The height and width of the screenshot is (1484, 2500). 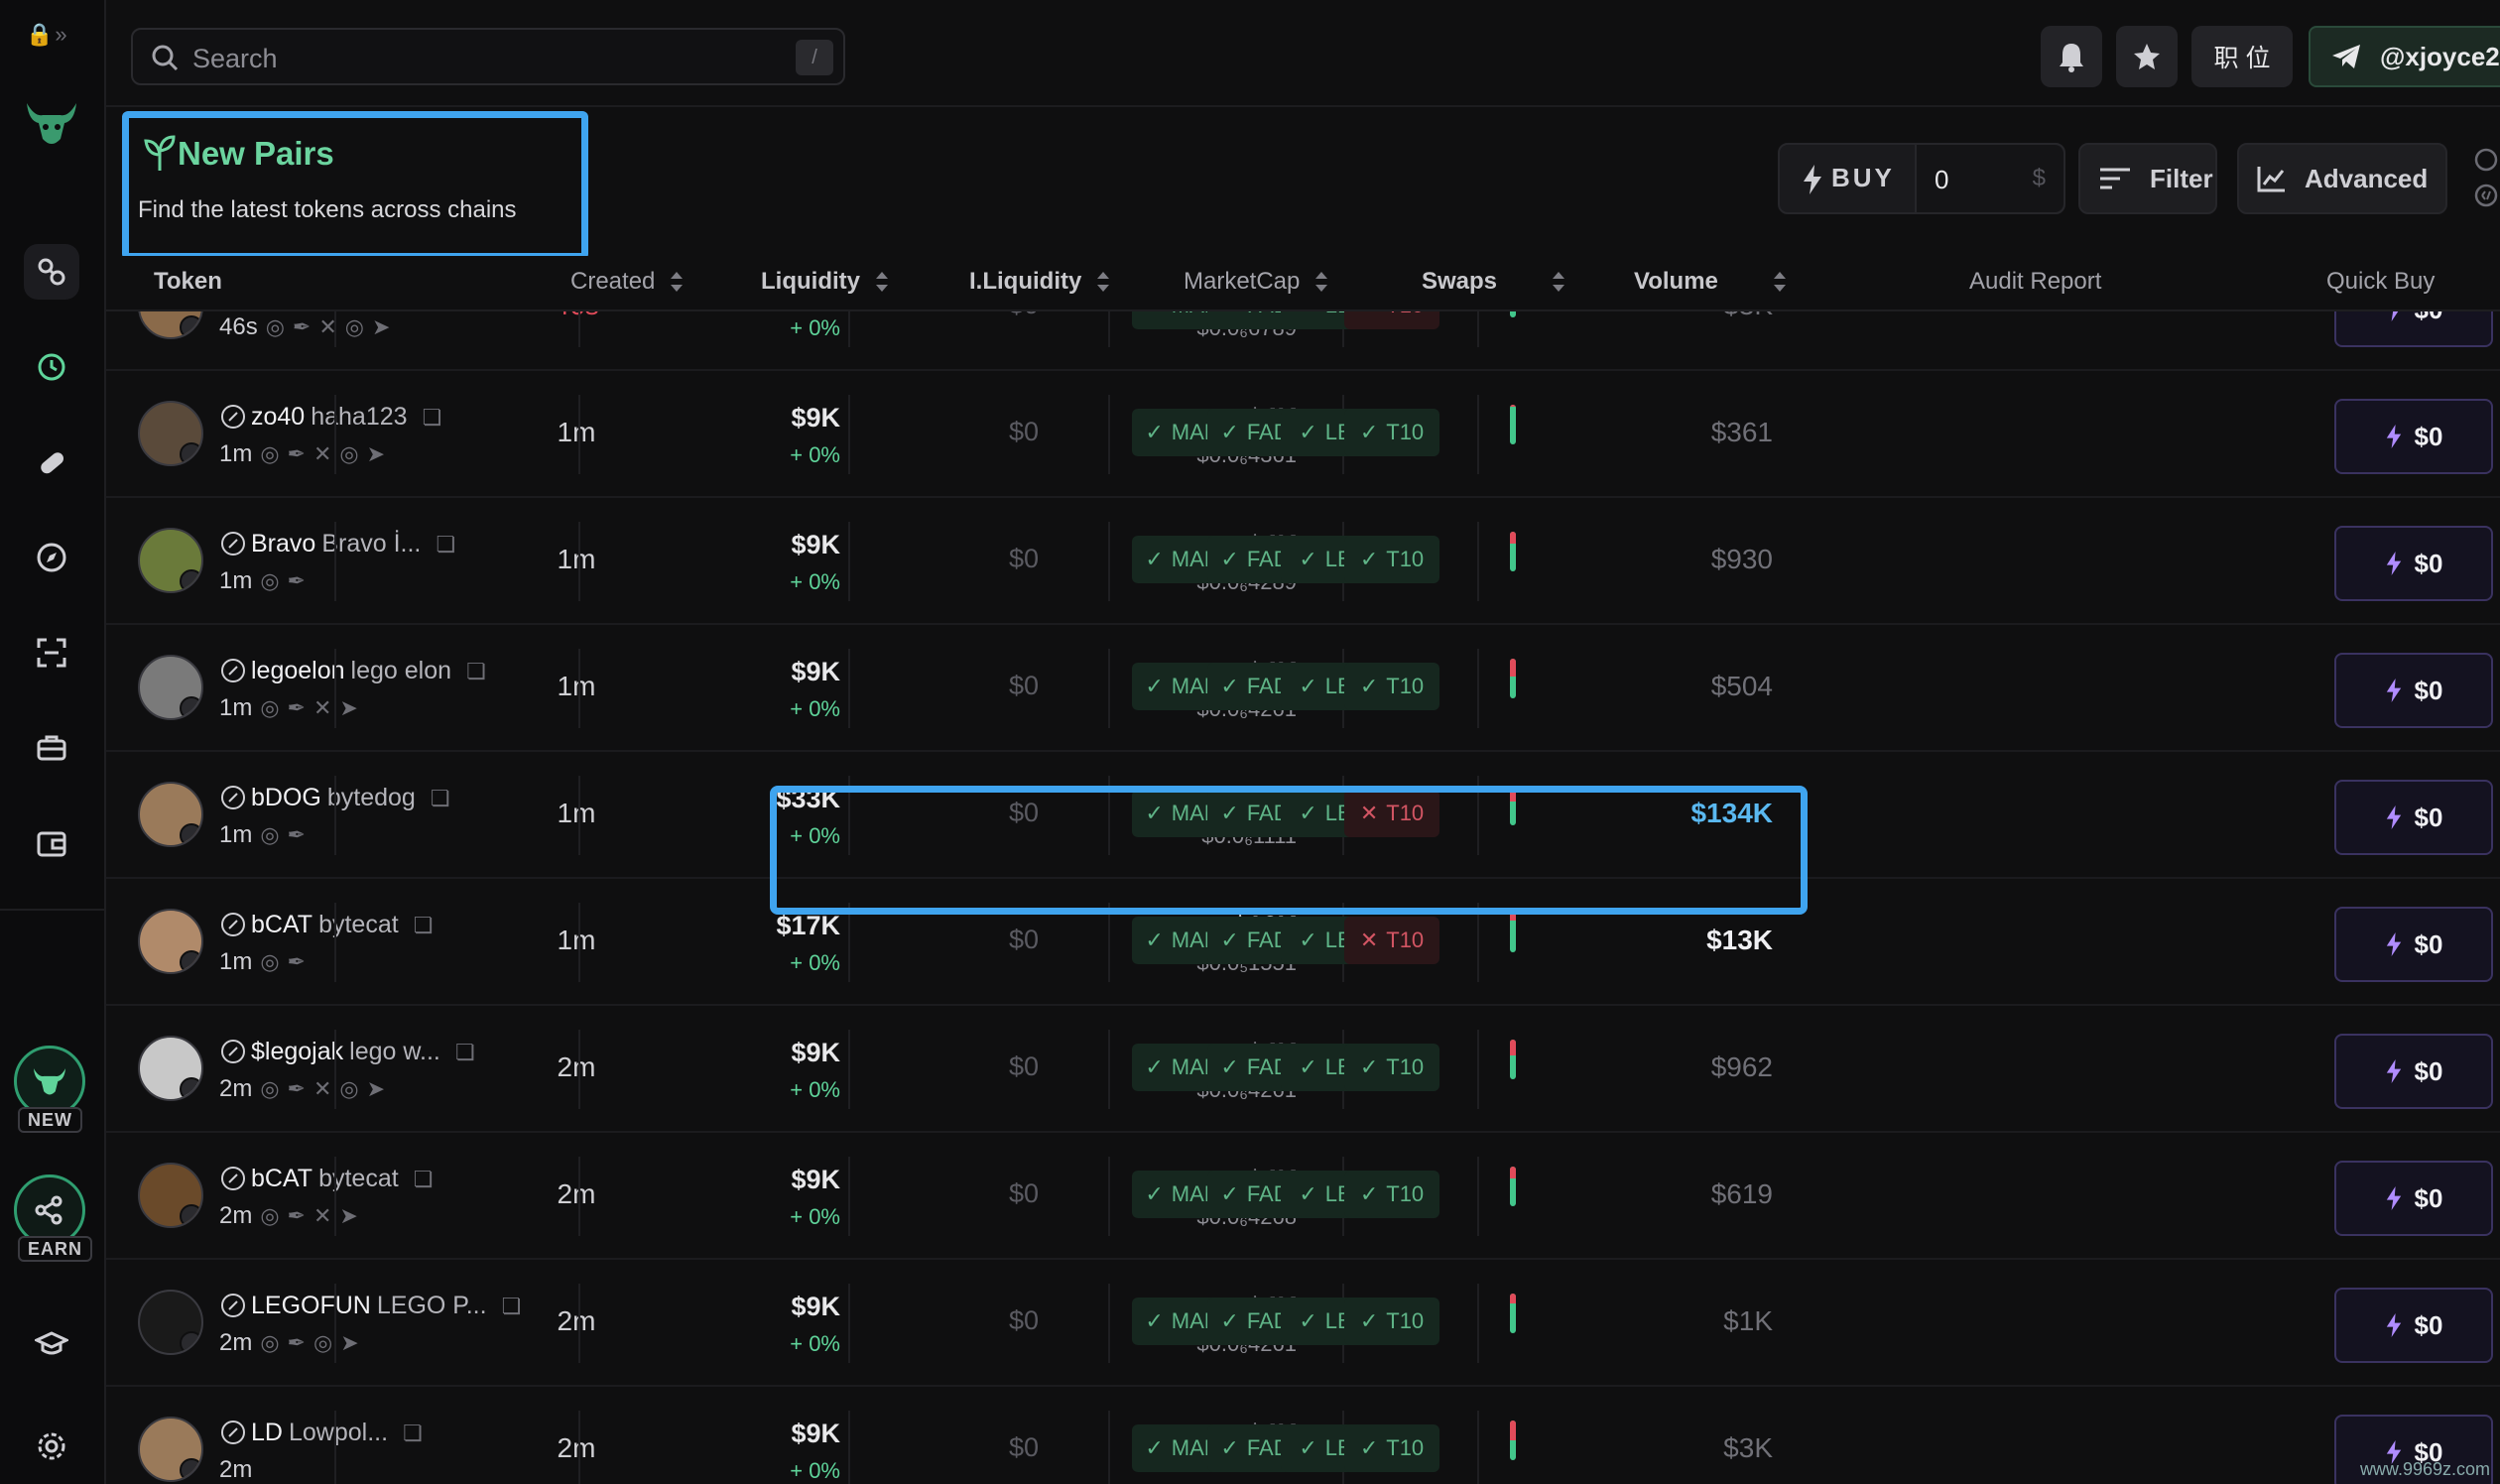 I want to click on col-swaps-sort: Swaps, so click(x=1494, y=282).